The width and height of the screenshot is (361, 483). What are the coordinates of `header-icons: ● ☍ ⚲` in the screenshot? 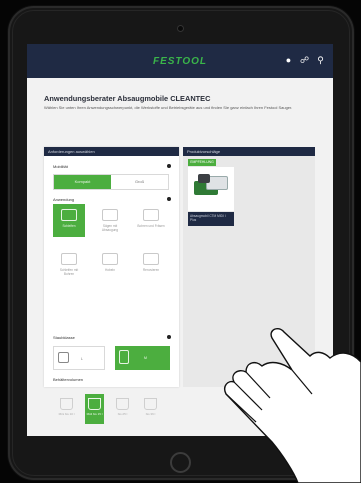 It's located at (304, 60).